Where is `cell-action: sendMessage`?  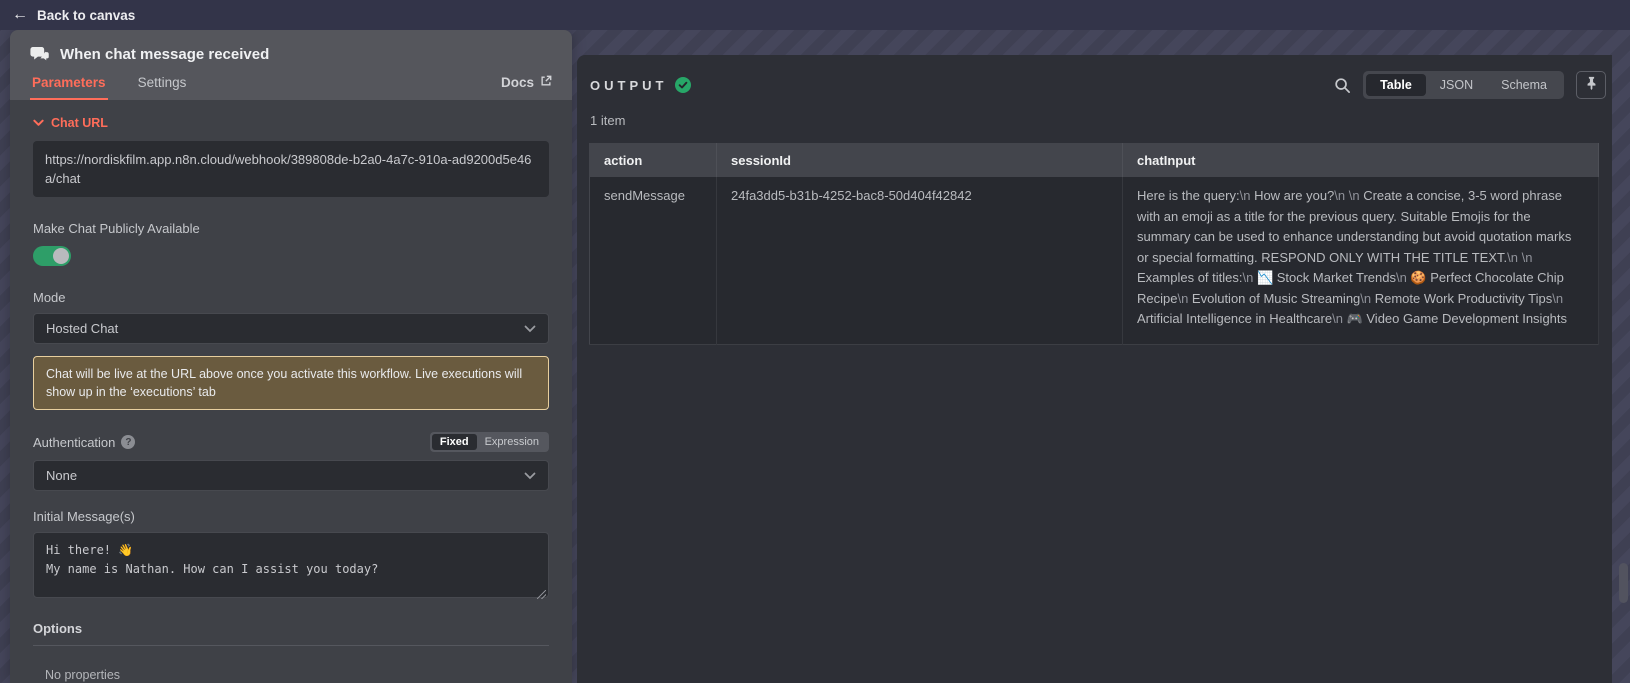
cell-action: sendMessage is located at coordinates (653, 260).